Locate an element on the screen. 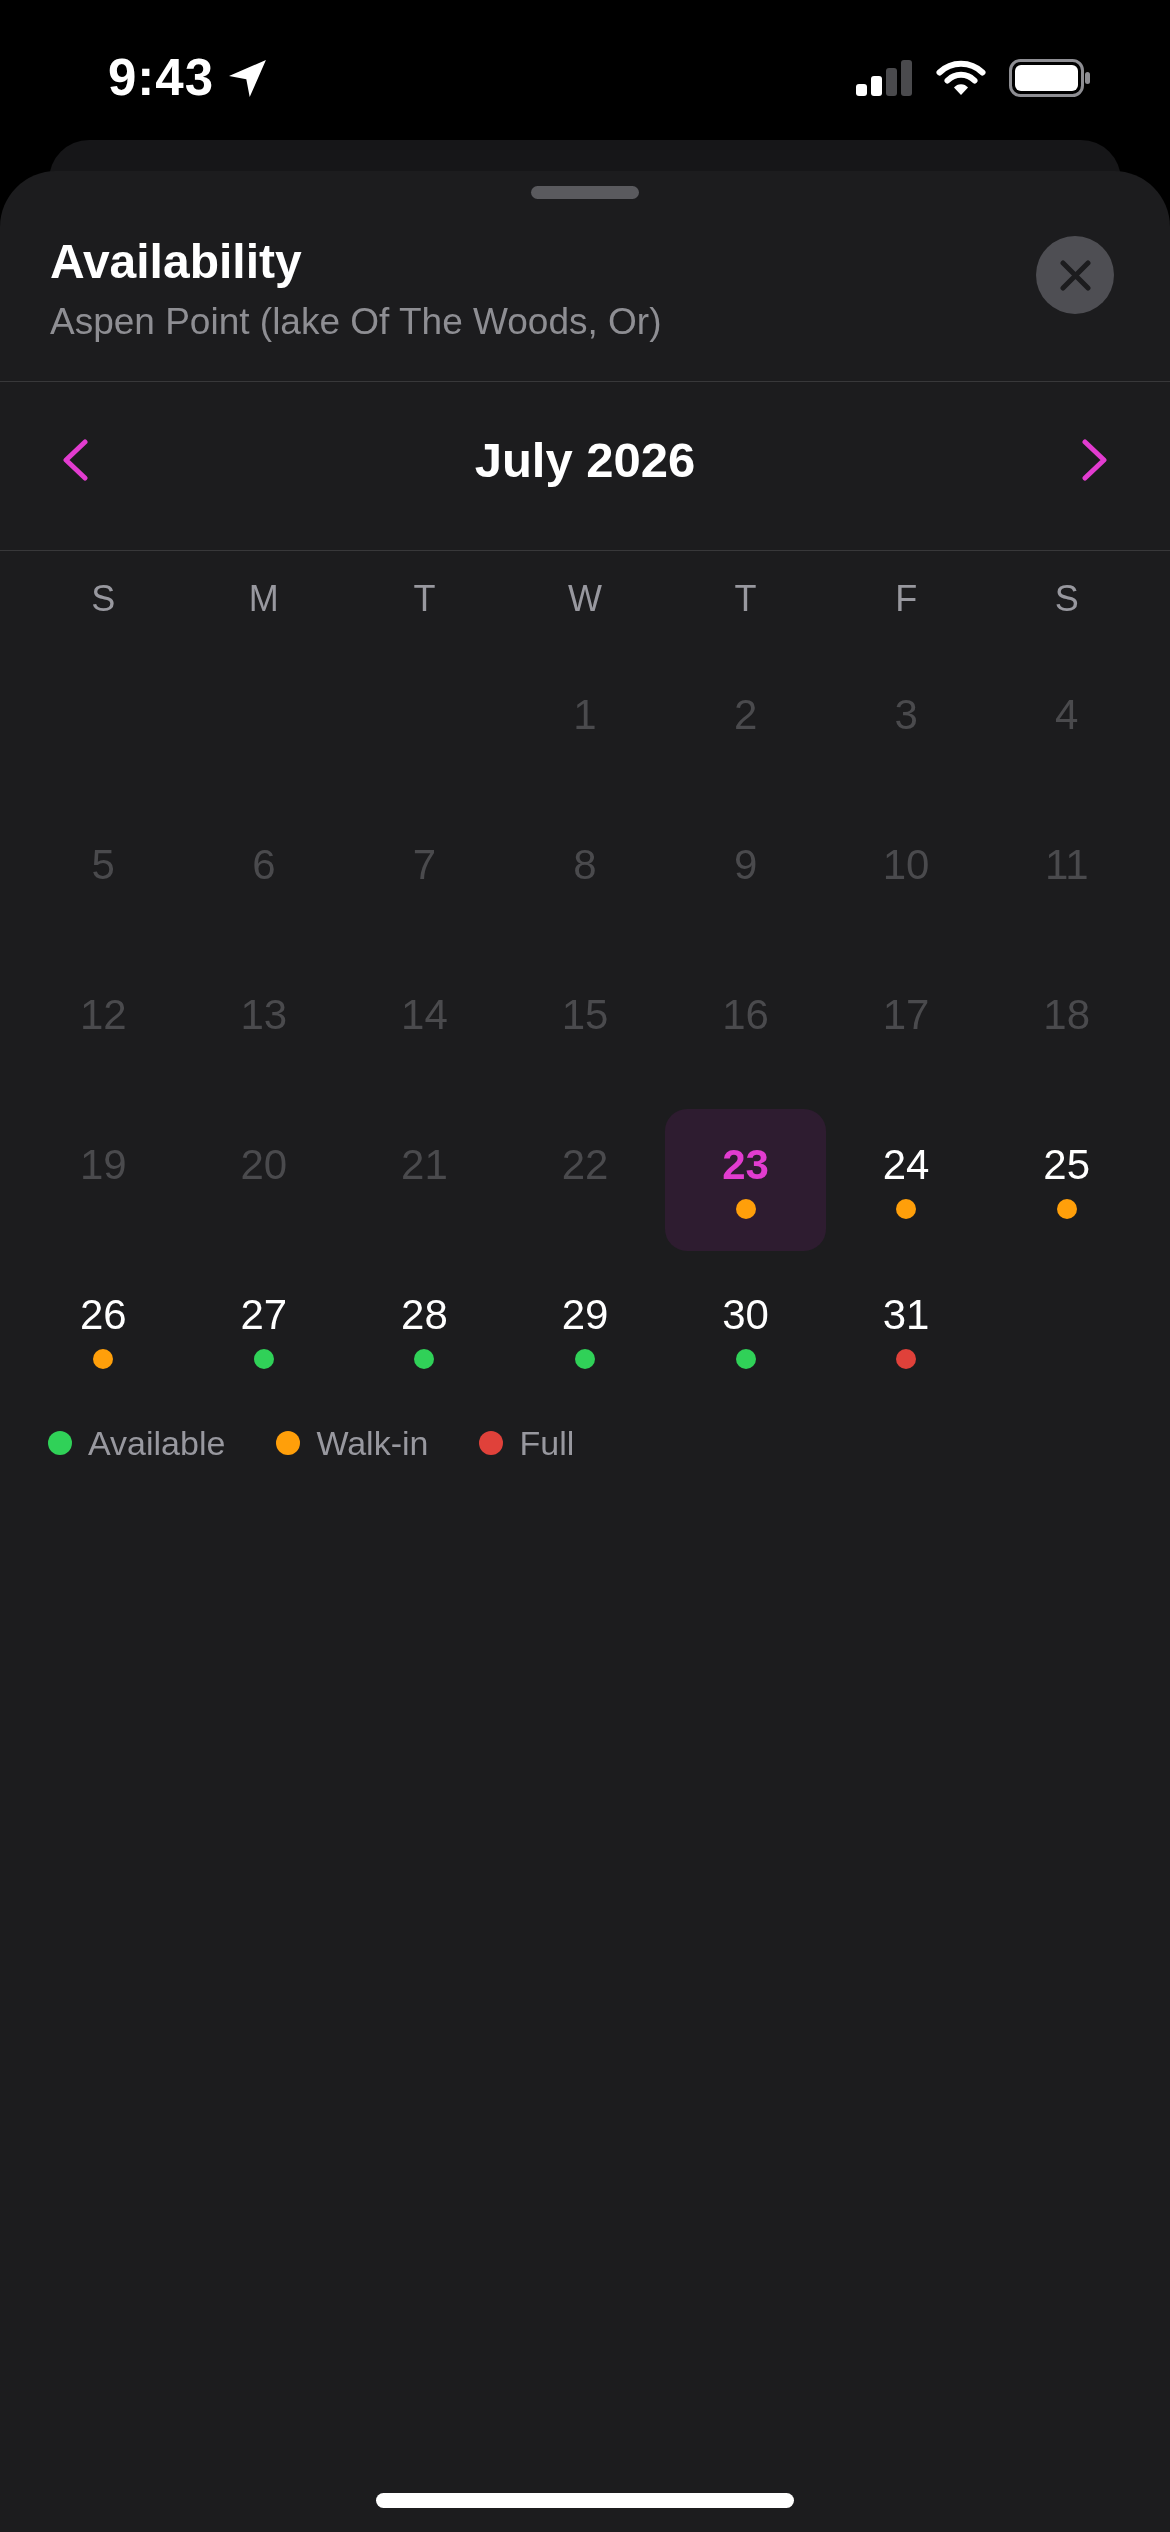 Image resolution: width=1170 pixels, height=2532 pixels. close-icon is located at coordinates (1075, 275).